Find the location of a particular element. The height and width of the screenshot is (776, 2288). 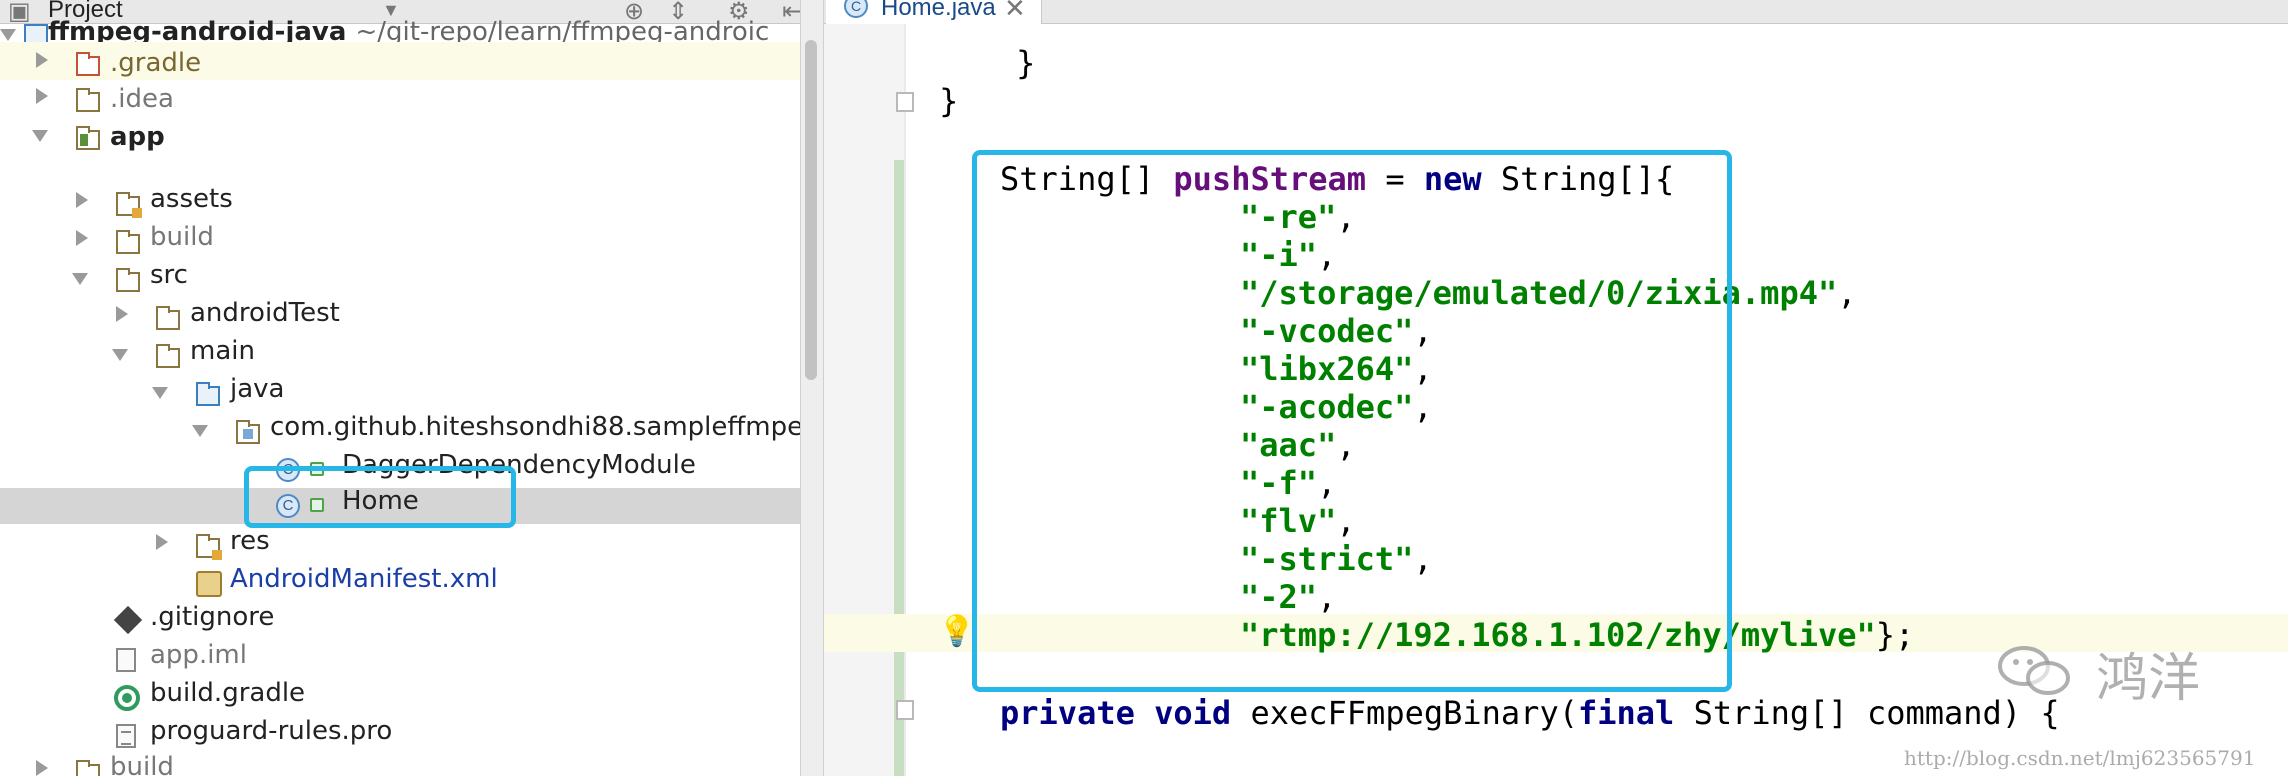

tree-item-app: app is located at coordinates (400, 137).